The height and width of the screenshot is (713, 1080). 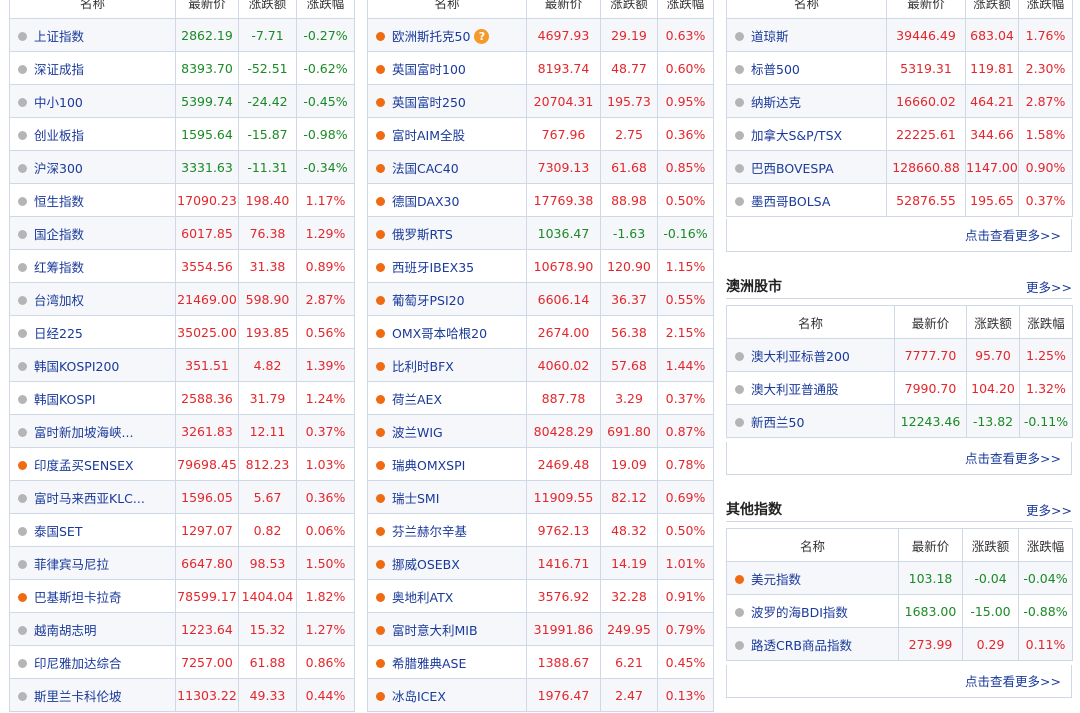 What do you see at coordinates (182, 464) in the screenshot?
I see `table-row: 印度孟买SENSEX 79698.45 812.23 1.03%` at bounding box center [182, 464].